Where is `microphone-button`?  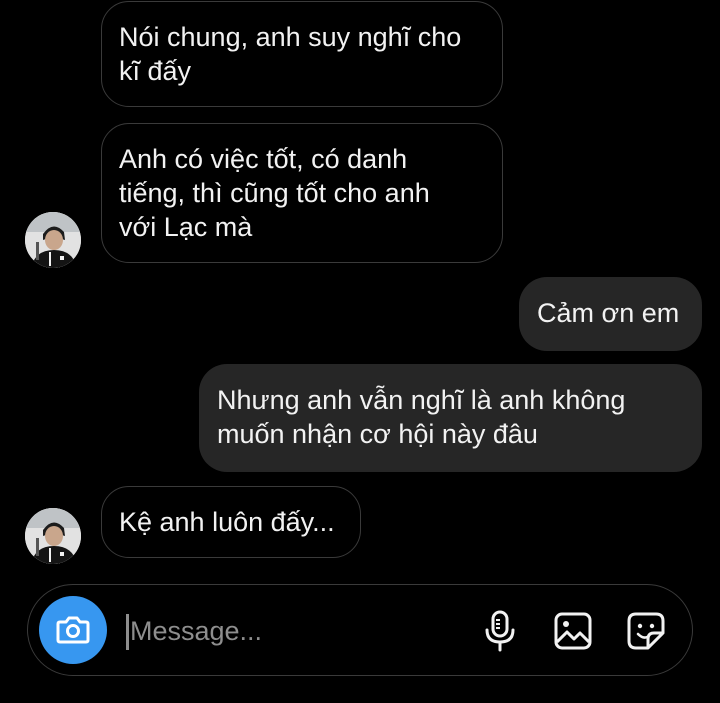
microphone-button is located at coordinates (500, 631).